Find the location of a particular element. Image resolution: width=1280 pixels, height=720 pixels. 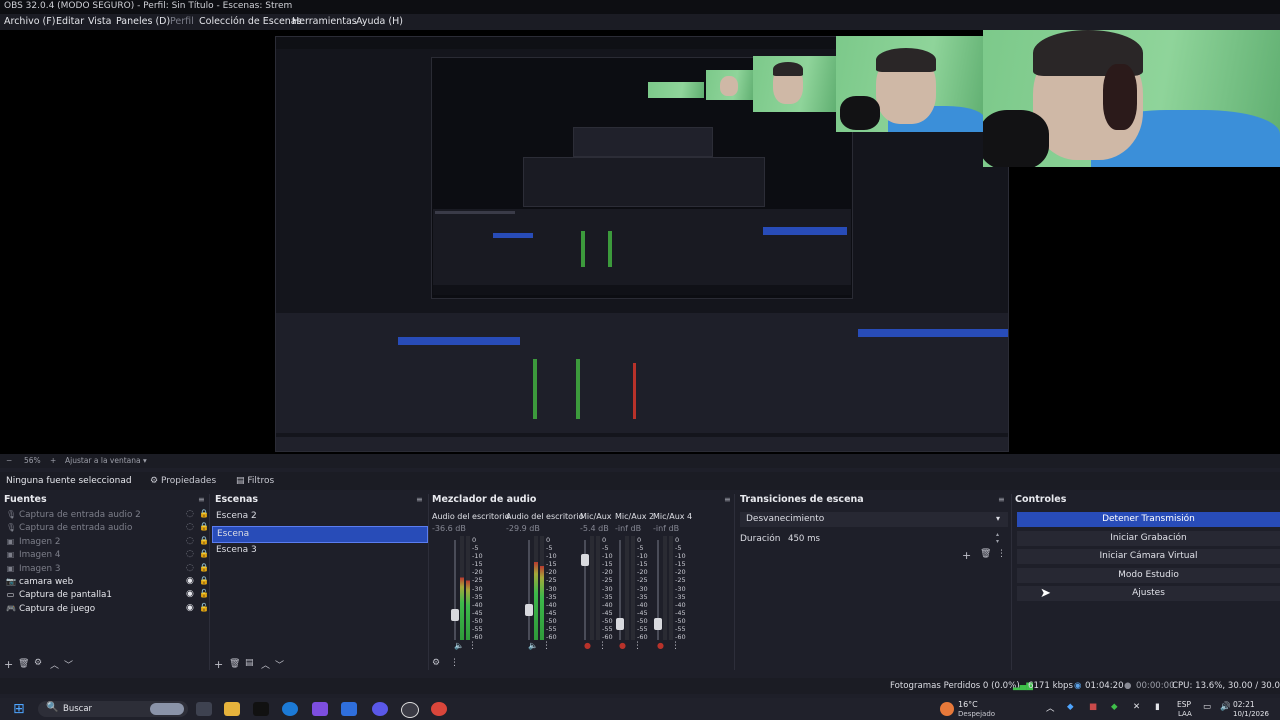

tray-icon: ✕ is located at coordinates (1136, 707).